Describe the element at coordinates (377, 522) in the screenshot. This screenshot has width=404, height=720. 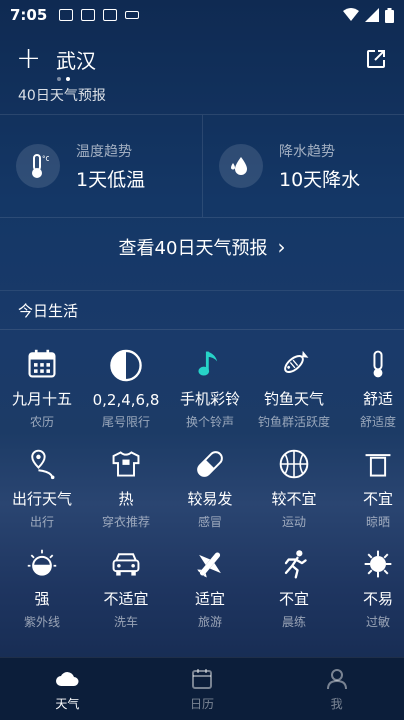
I see `life-item-label: 晾晒` at that location.